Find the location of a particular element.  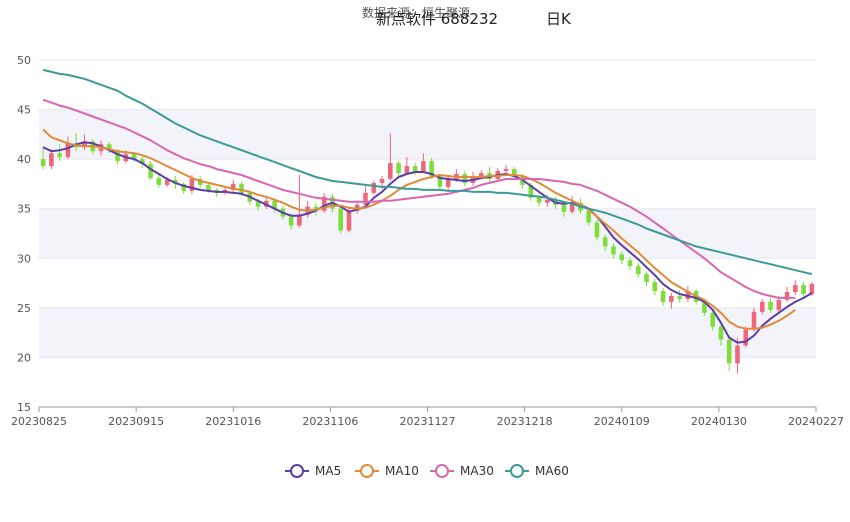

x-tick-label: 20240130 is located at coordinates (719, 421).